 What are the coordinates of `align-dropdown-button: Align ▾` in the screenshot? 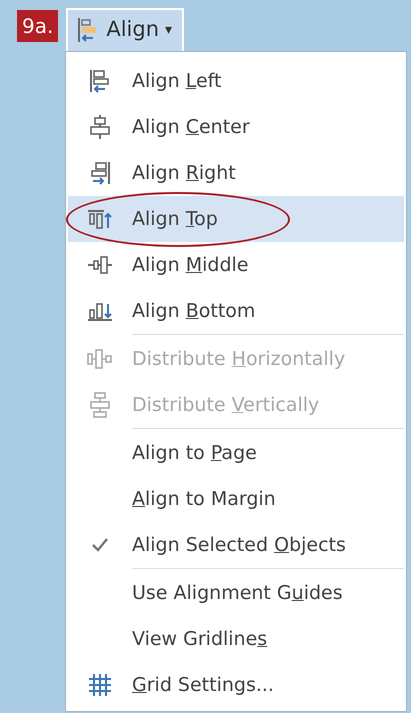 It's located at (125, 30).